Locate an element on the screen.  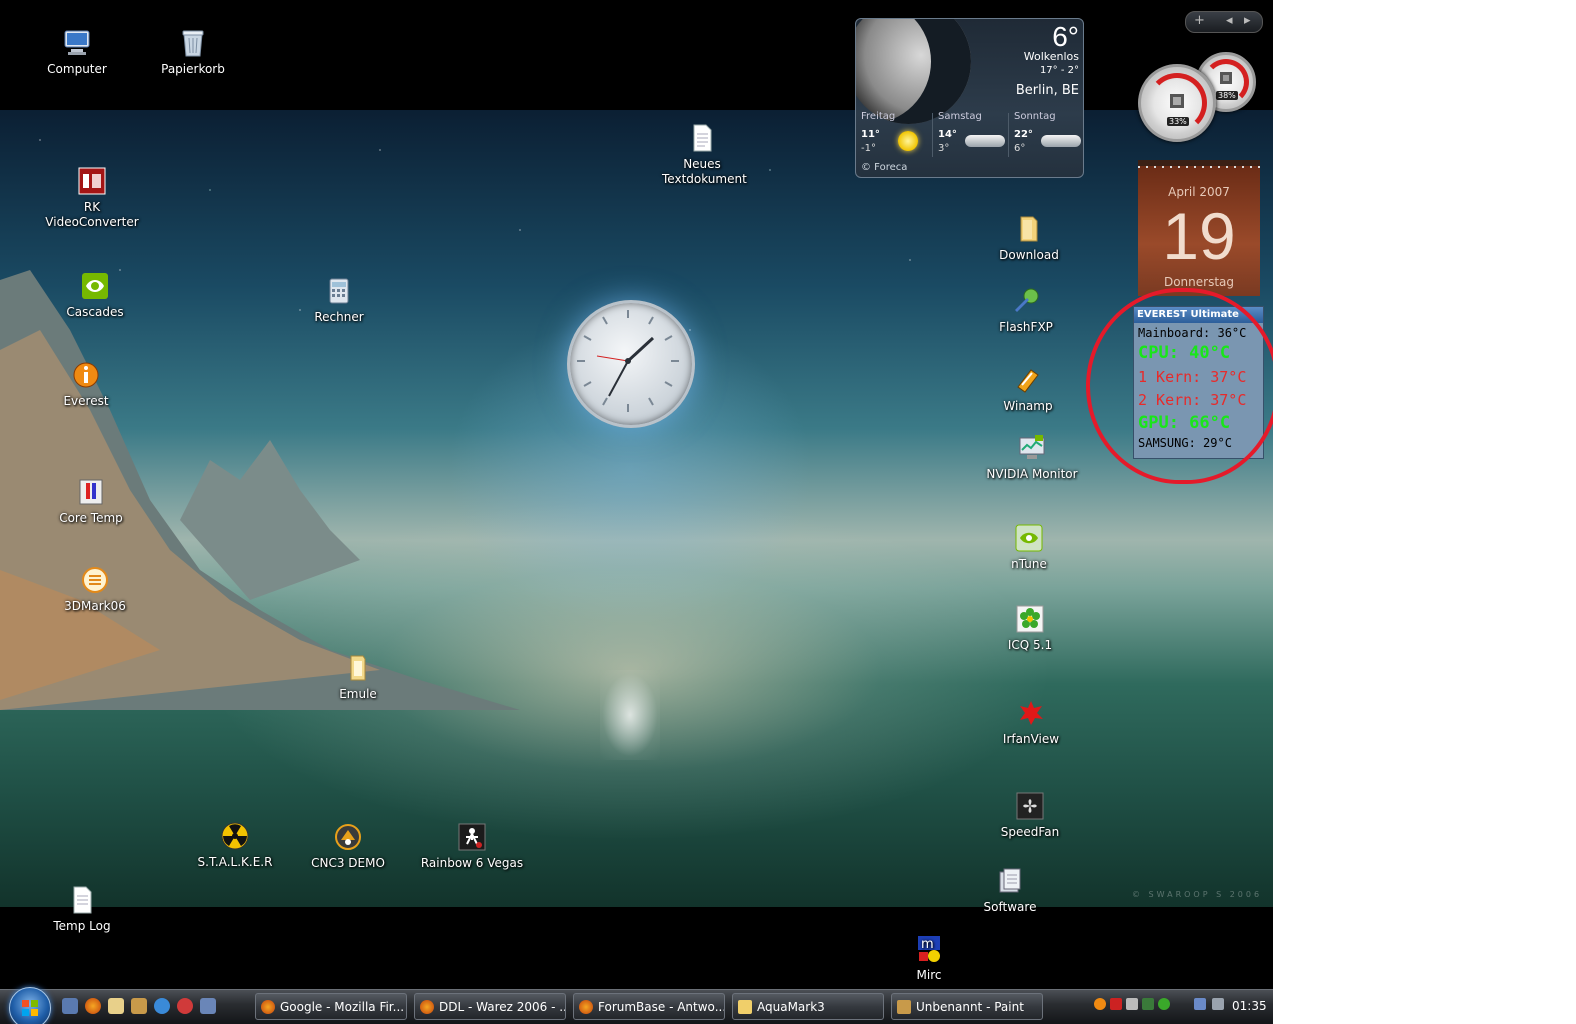
system-tray: 01:35 is located at coordinates (1181, 1007).